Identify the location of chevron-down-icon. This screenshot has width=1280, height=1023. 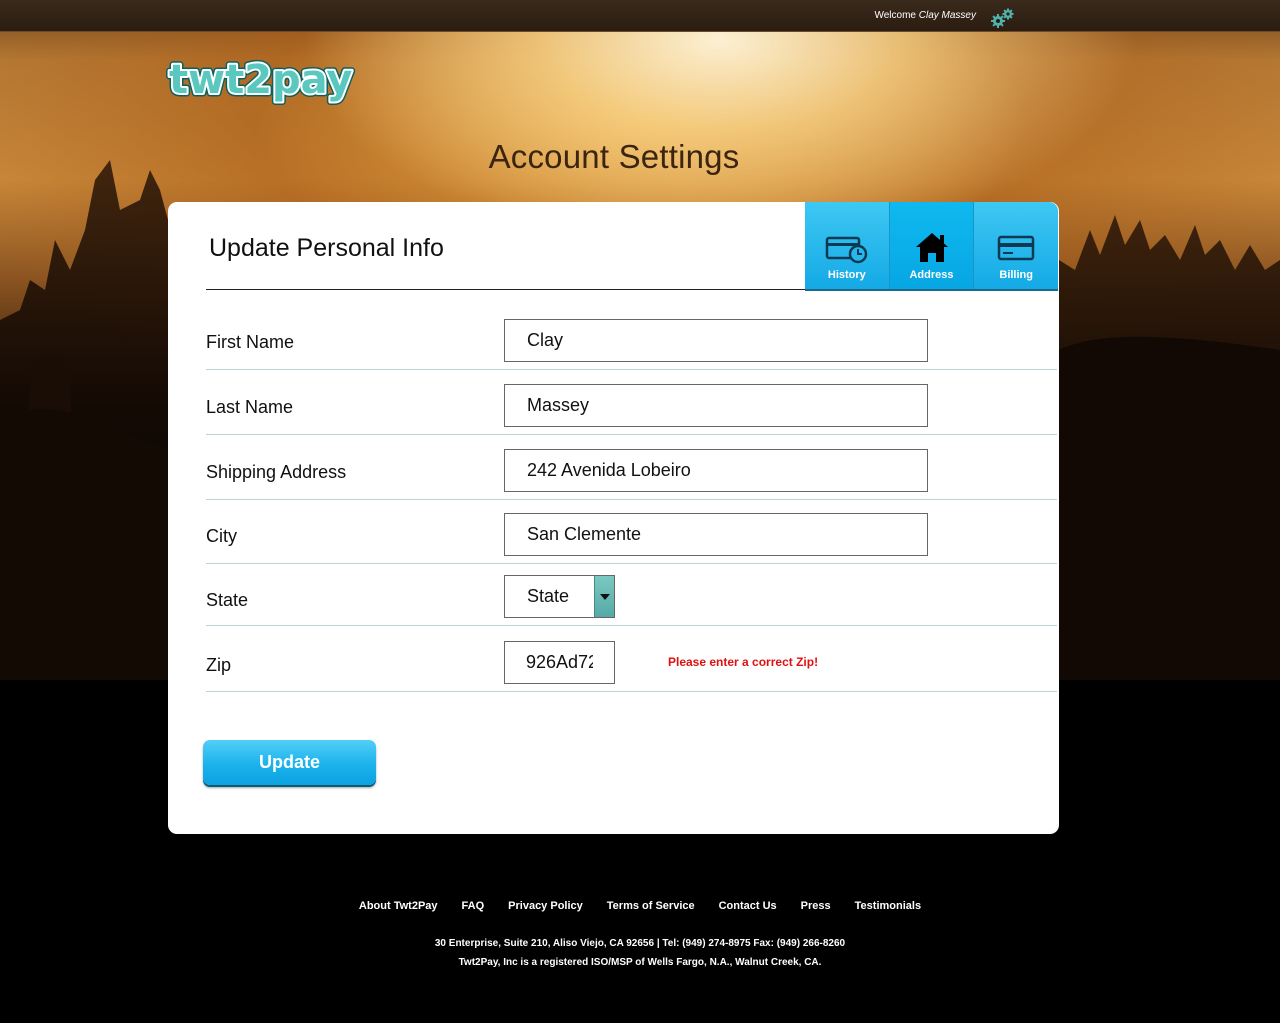
(604, 596).